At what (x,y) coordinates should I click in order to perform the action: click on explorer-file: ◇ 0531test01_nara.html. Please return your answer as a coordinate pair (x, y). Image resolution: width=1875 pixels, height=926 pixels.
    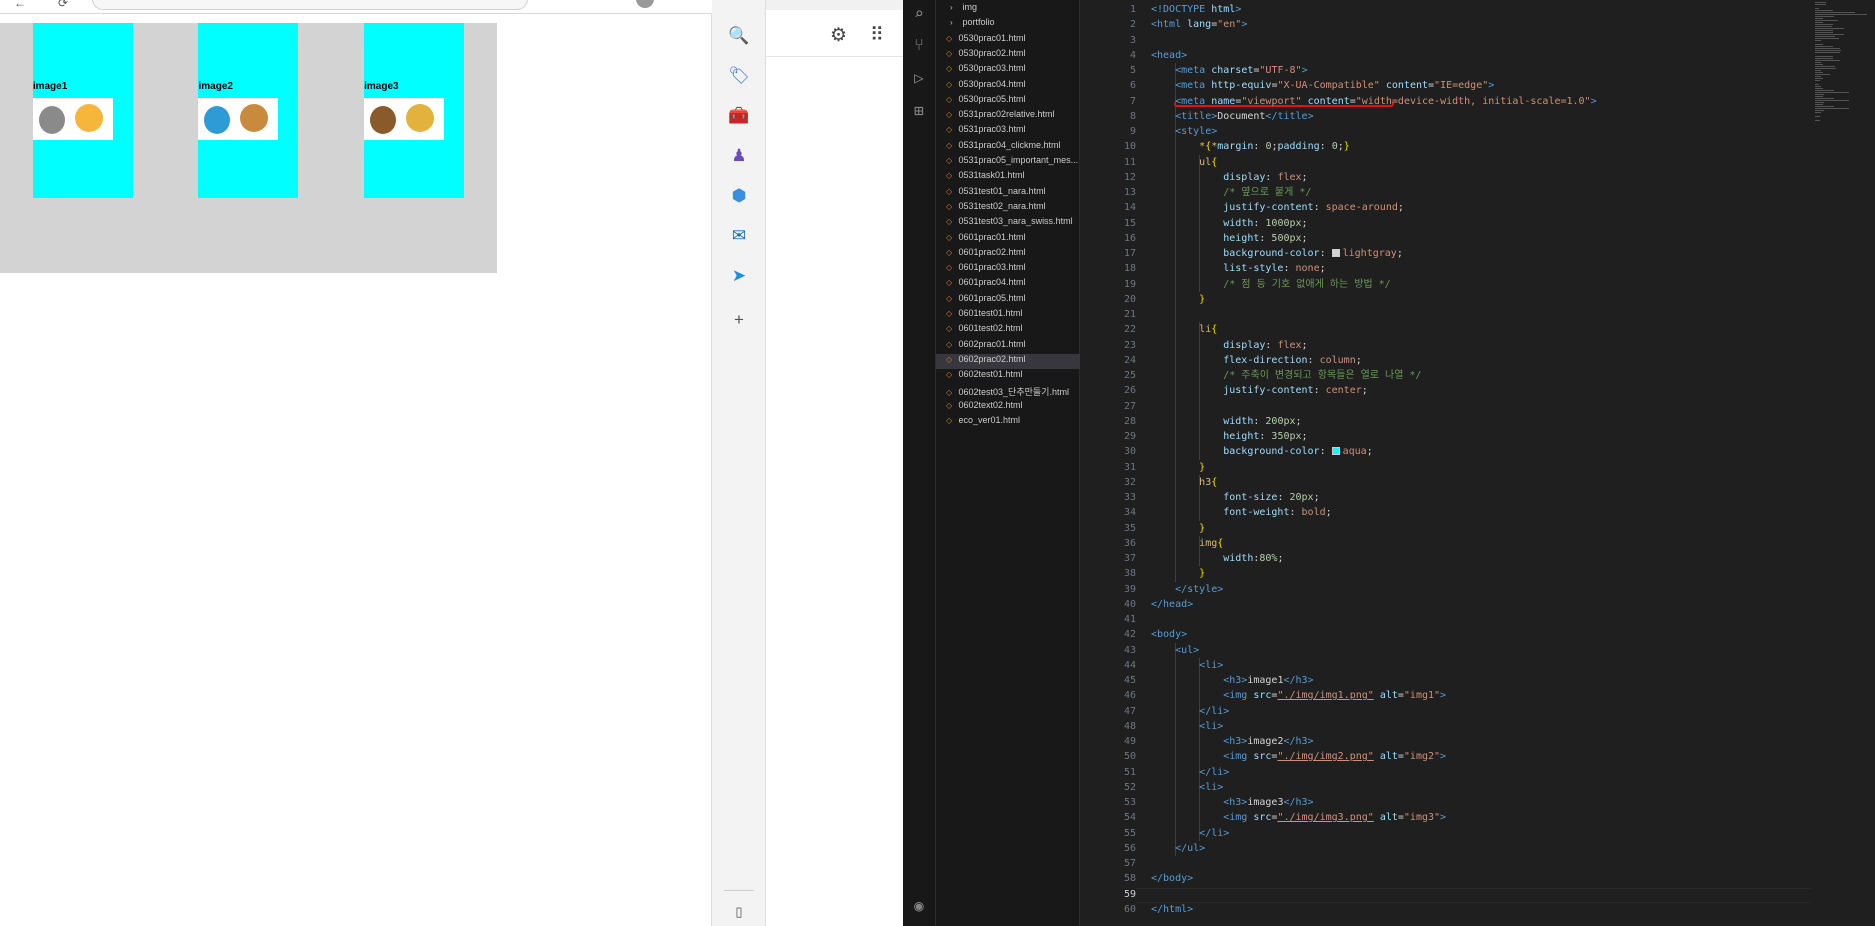
    Looking at the image, I should click on (1008, 193).